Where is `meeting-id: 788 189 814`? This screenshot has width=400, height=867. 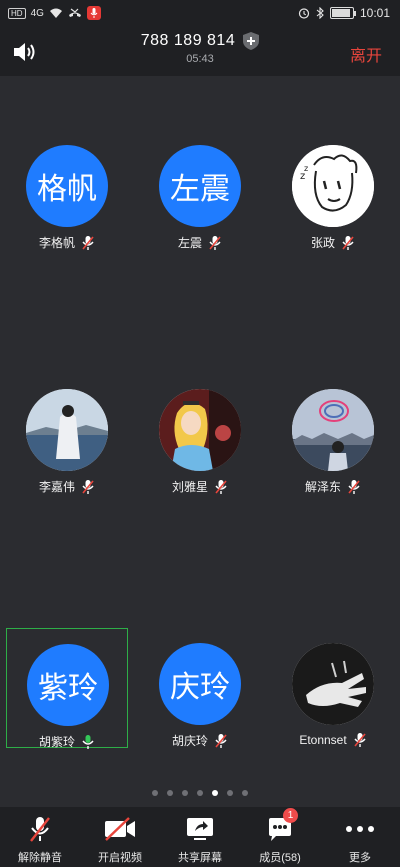
meeting-id: 788 189 814 is located at coordinates (188, 40).